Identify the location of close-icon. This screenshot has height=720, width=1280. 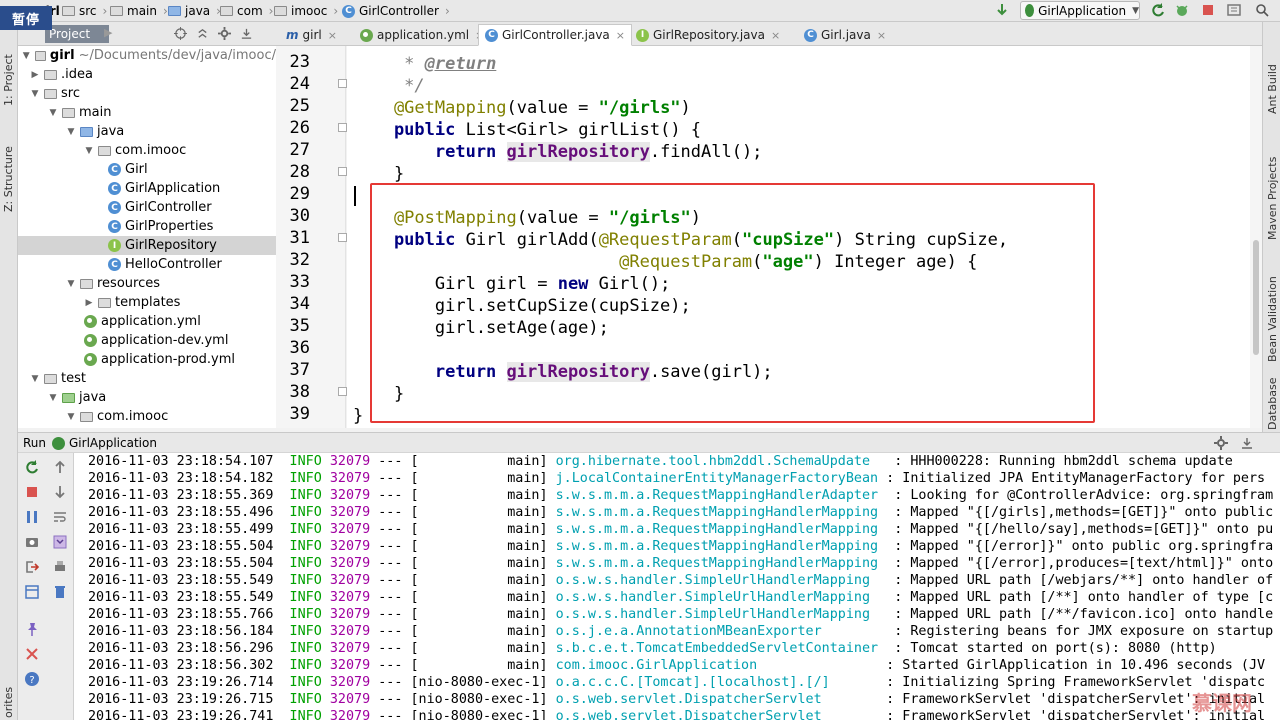
(32, 654).